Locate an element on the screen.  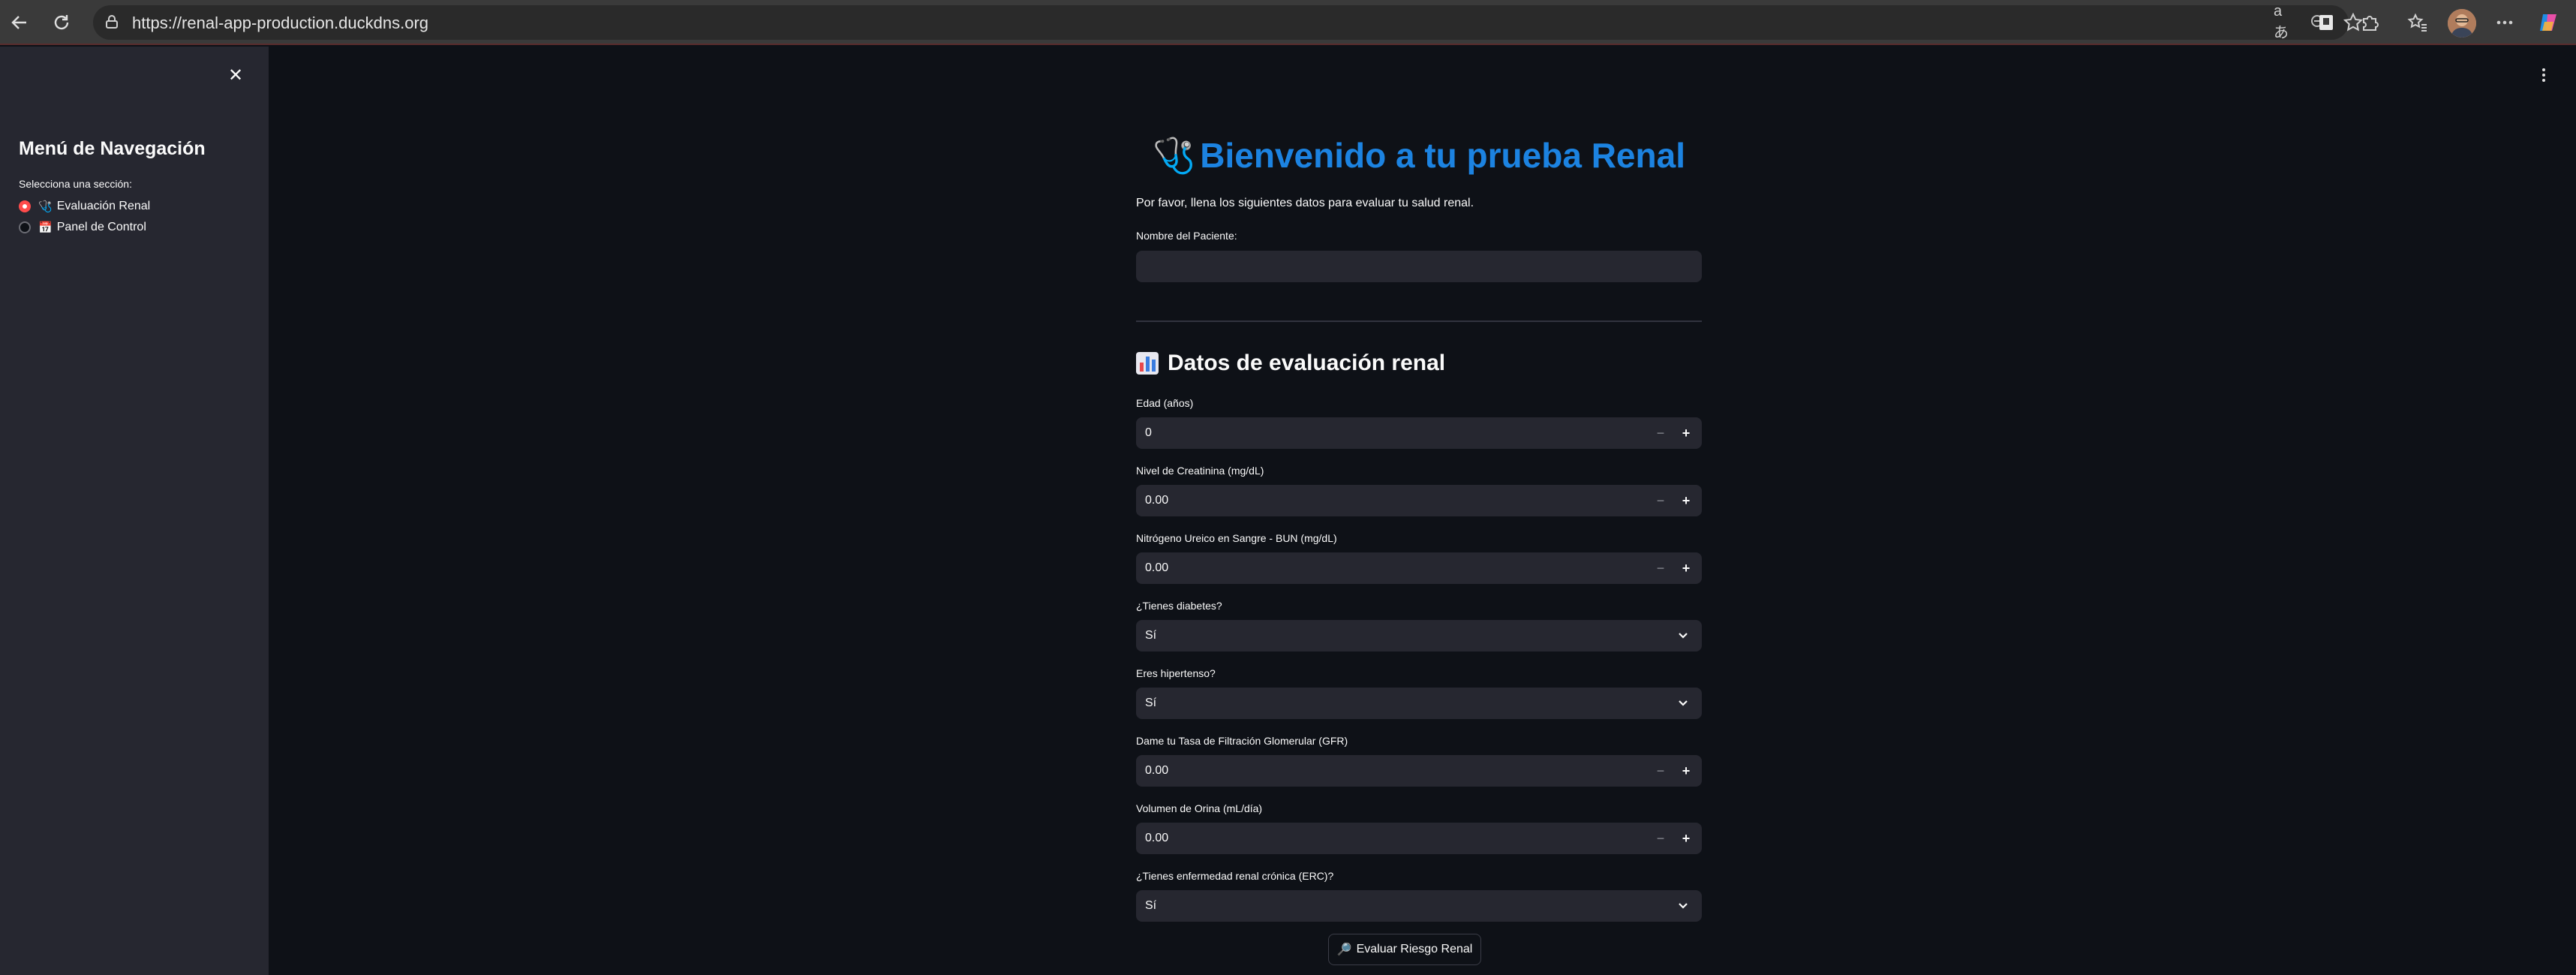
radio-evaluacion-renal: 🩺 Evaluación Renal is located at coordinates (84, 206).